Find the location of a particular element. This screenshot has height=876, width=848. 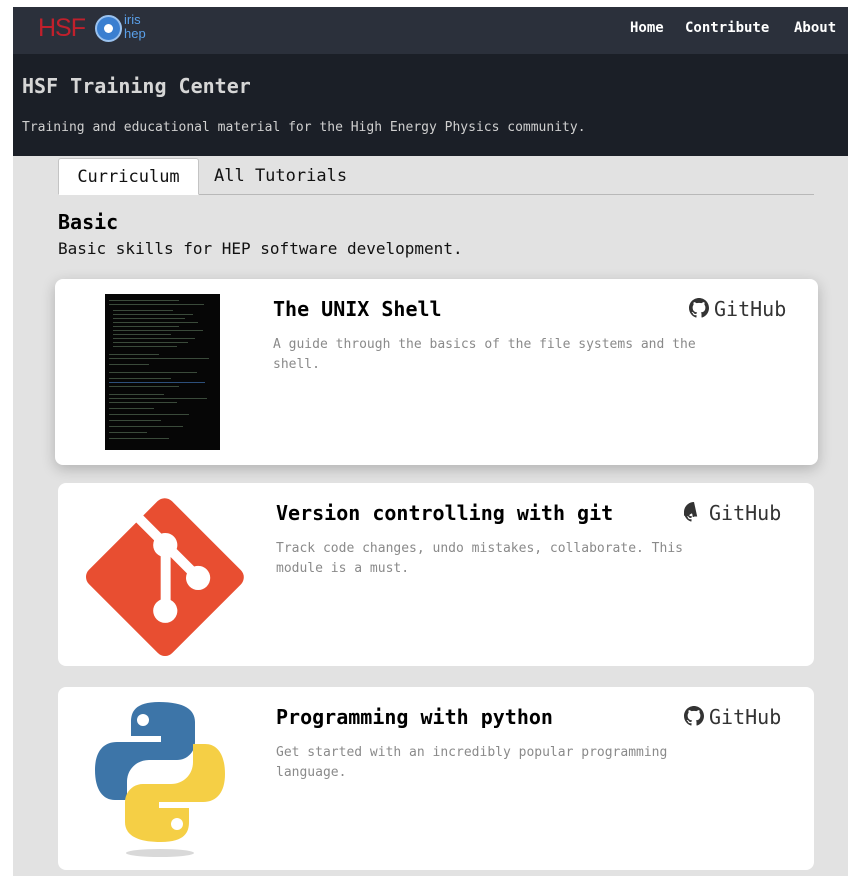

iris-hep-logo: iris hep is located at coordinates (125, 28).